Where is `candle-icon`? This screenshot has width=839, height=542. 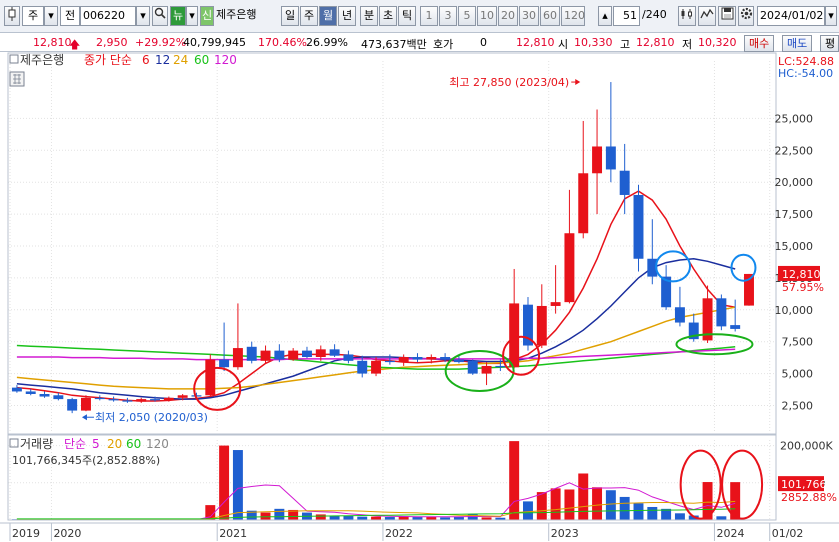 candle-icon is located at coordinates (12, 16).